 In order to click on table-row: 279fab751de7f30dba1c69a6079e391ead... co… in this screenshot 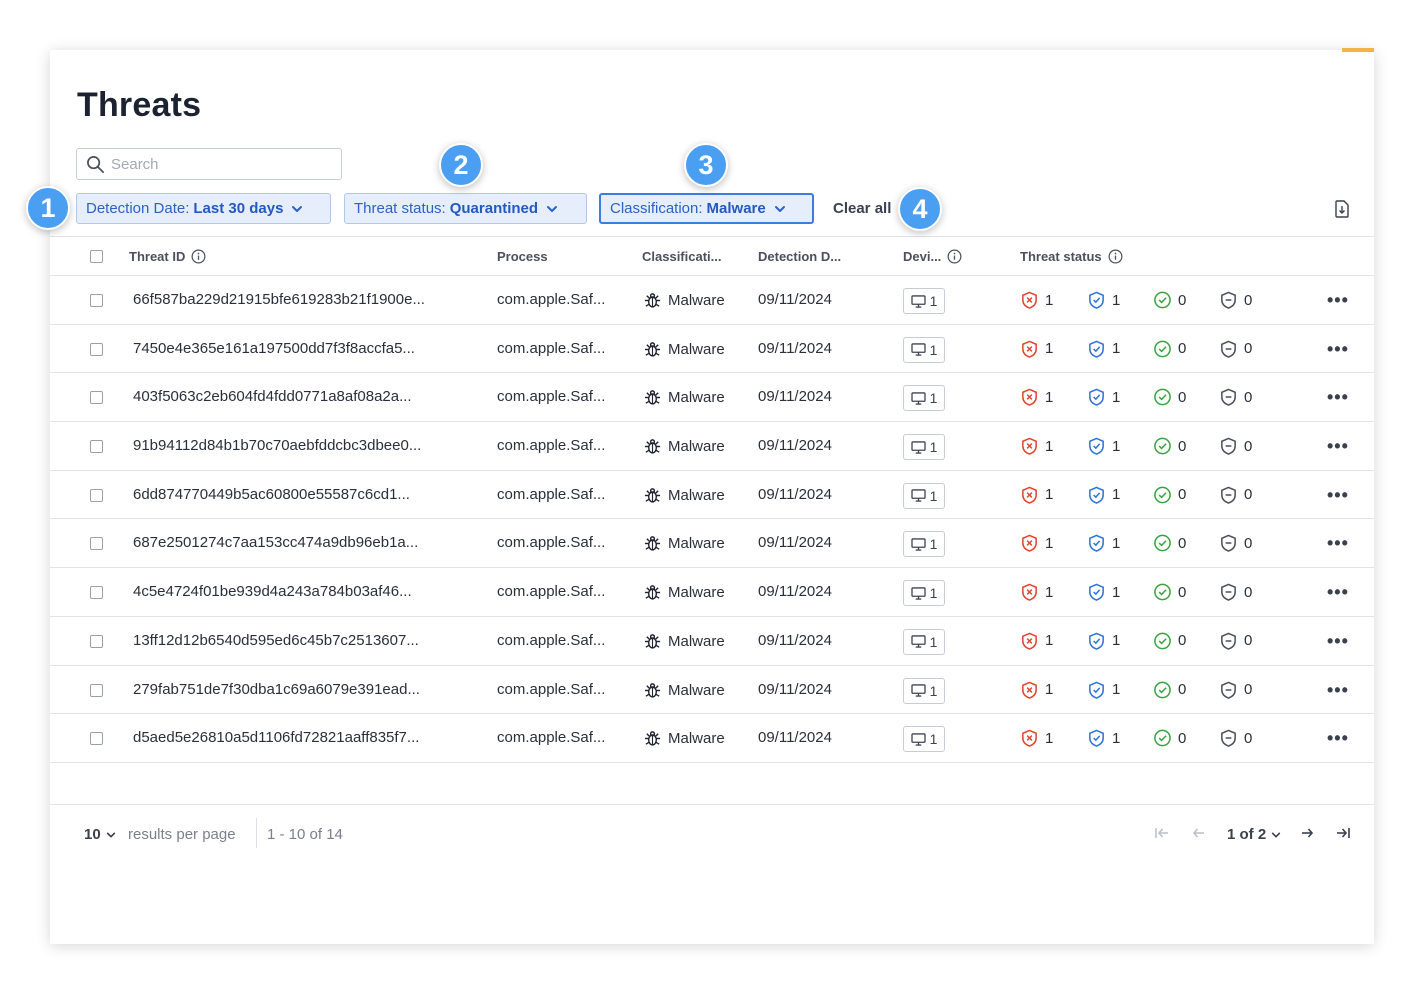, I will do `click(712, 690)`.